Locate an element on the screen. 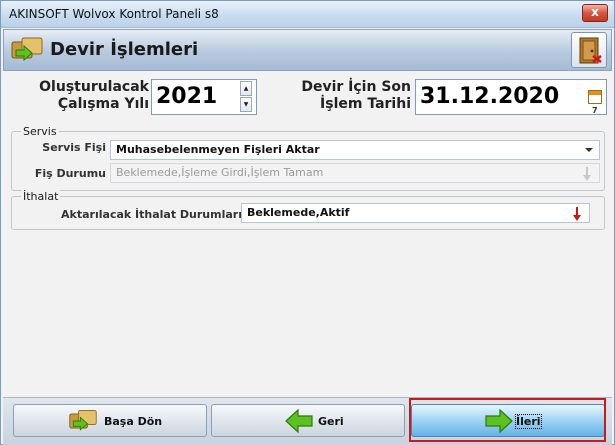 This screenshot has width=615, height=445. exit-door-icon is located at coordinates (590, 50).